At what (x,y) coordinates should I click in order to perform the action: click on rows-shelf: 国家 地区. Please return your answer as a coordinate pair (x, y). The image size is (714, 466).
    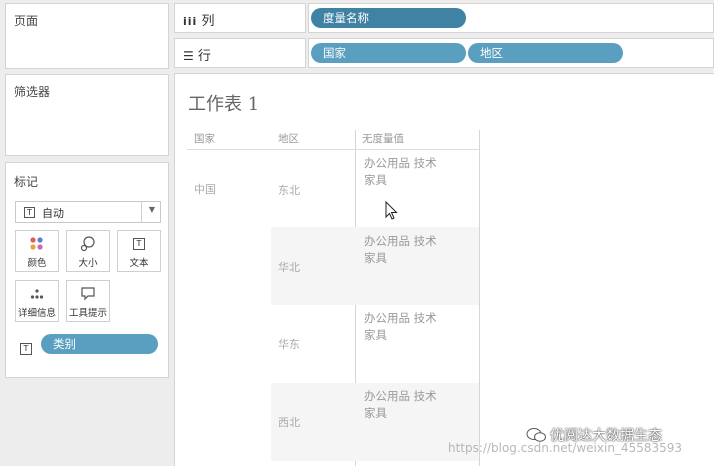
    Looking at the image, I should click on (511, 53).